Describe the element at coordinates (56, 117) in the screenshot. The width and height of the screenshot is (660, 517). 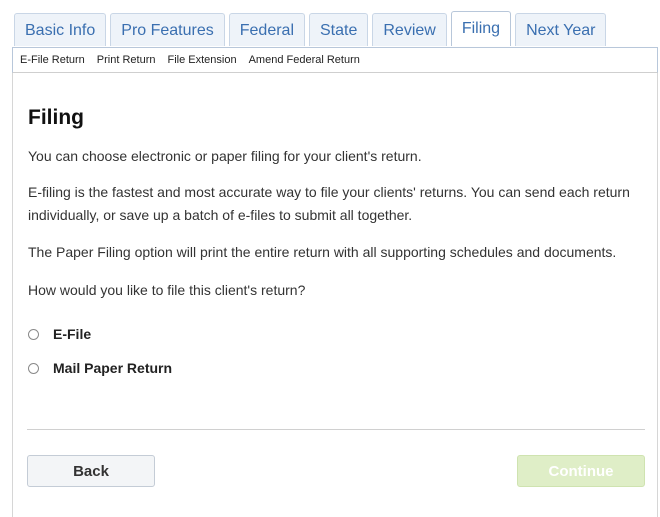
I see `page-title: Filing` at that location.